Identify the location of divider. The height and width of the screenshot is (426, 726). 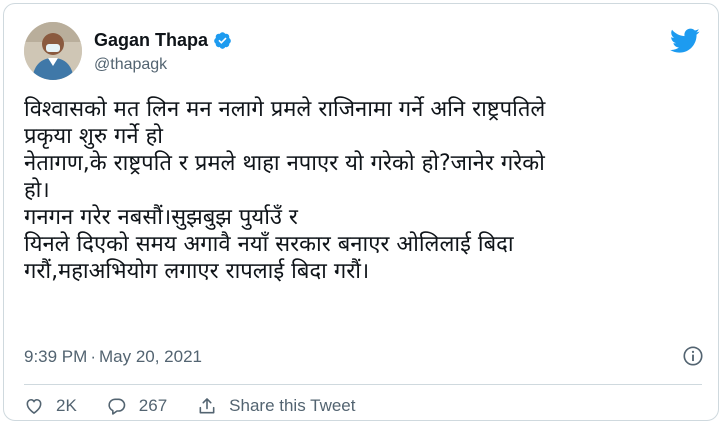
(363, 384).